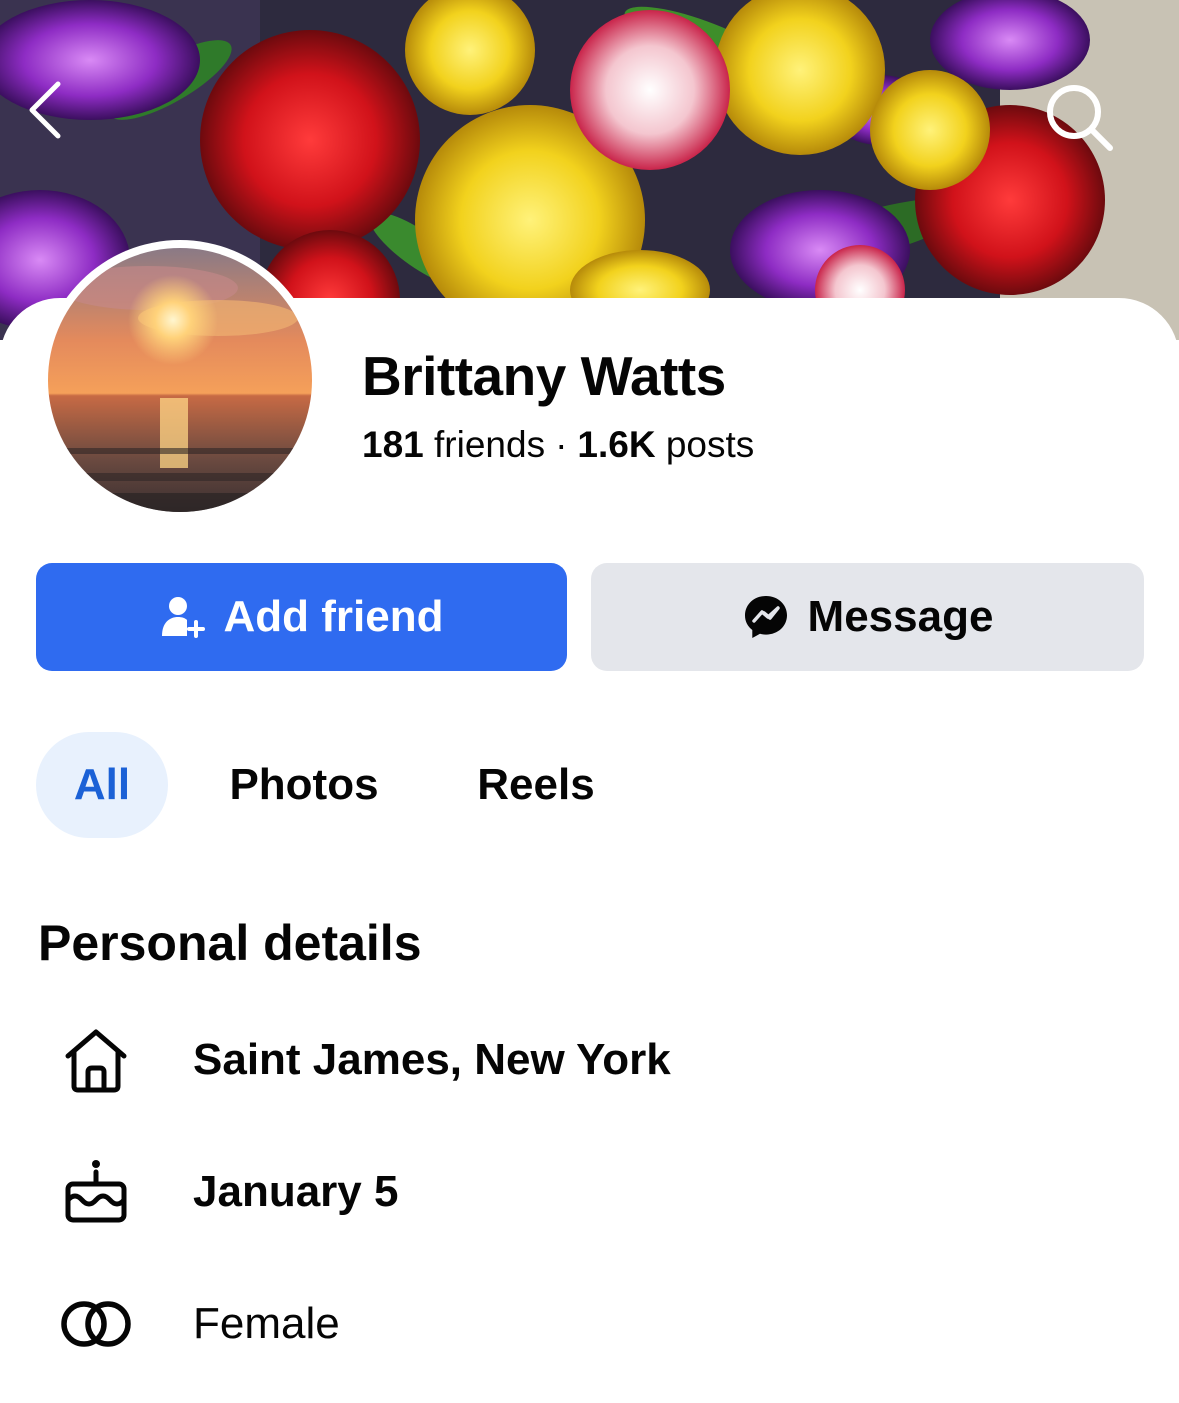  I want to click on search-button, so click(1089, 127).